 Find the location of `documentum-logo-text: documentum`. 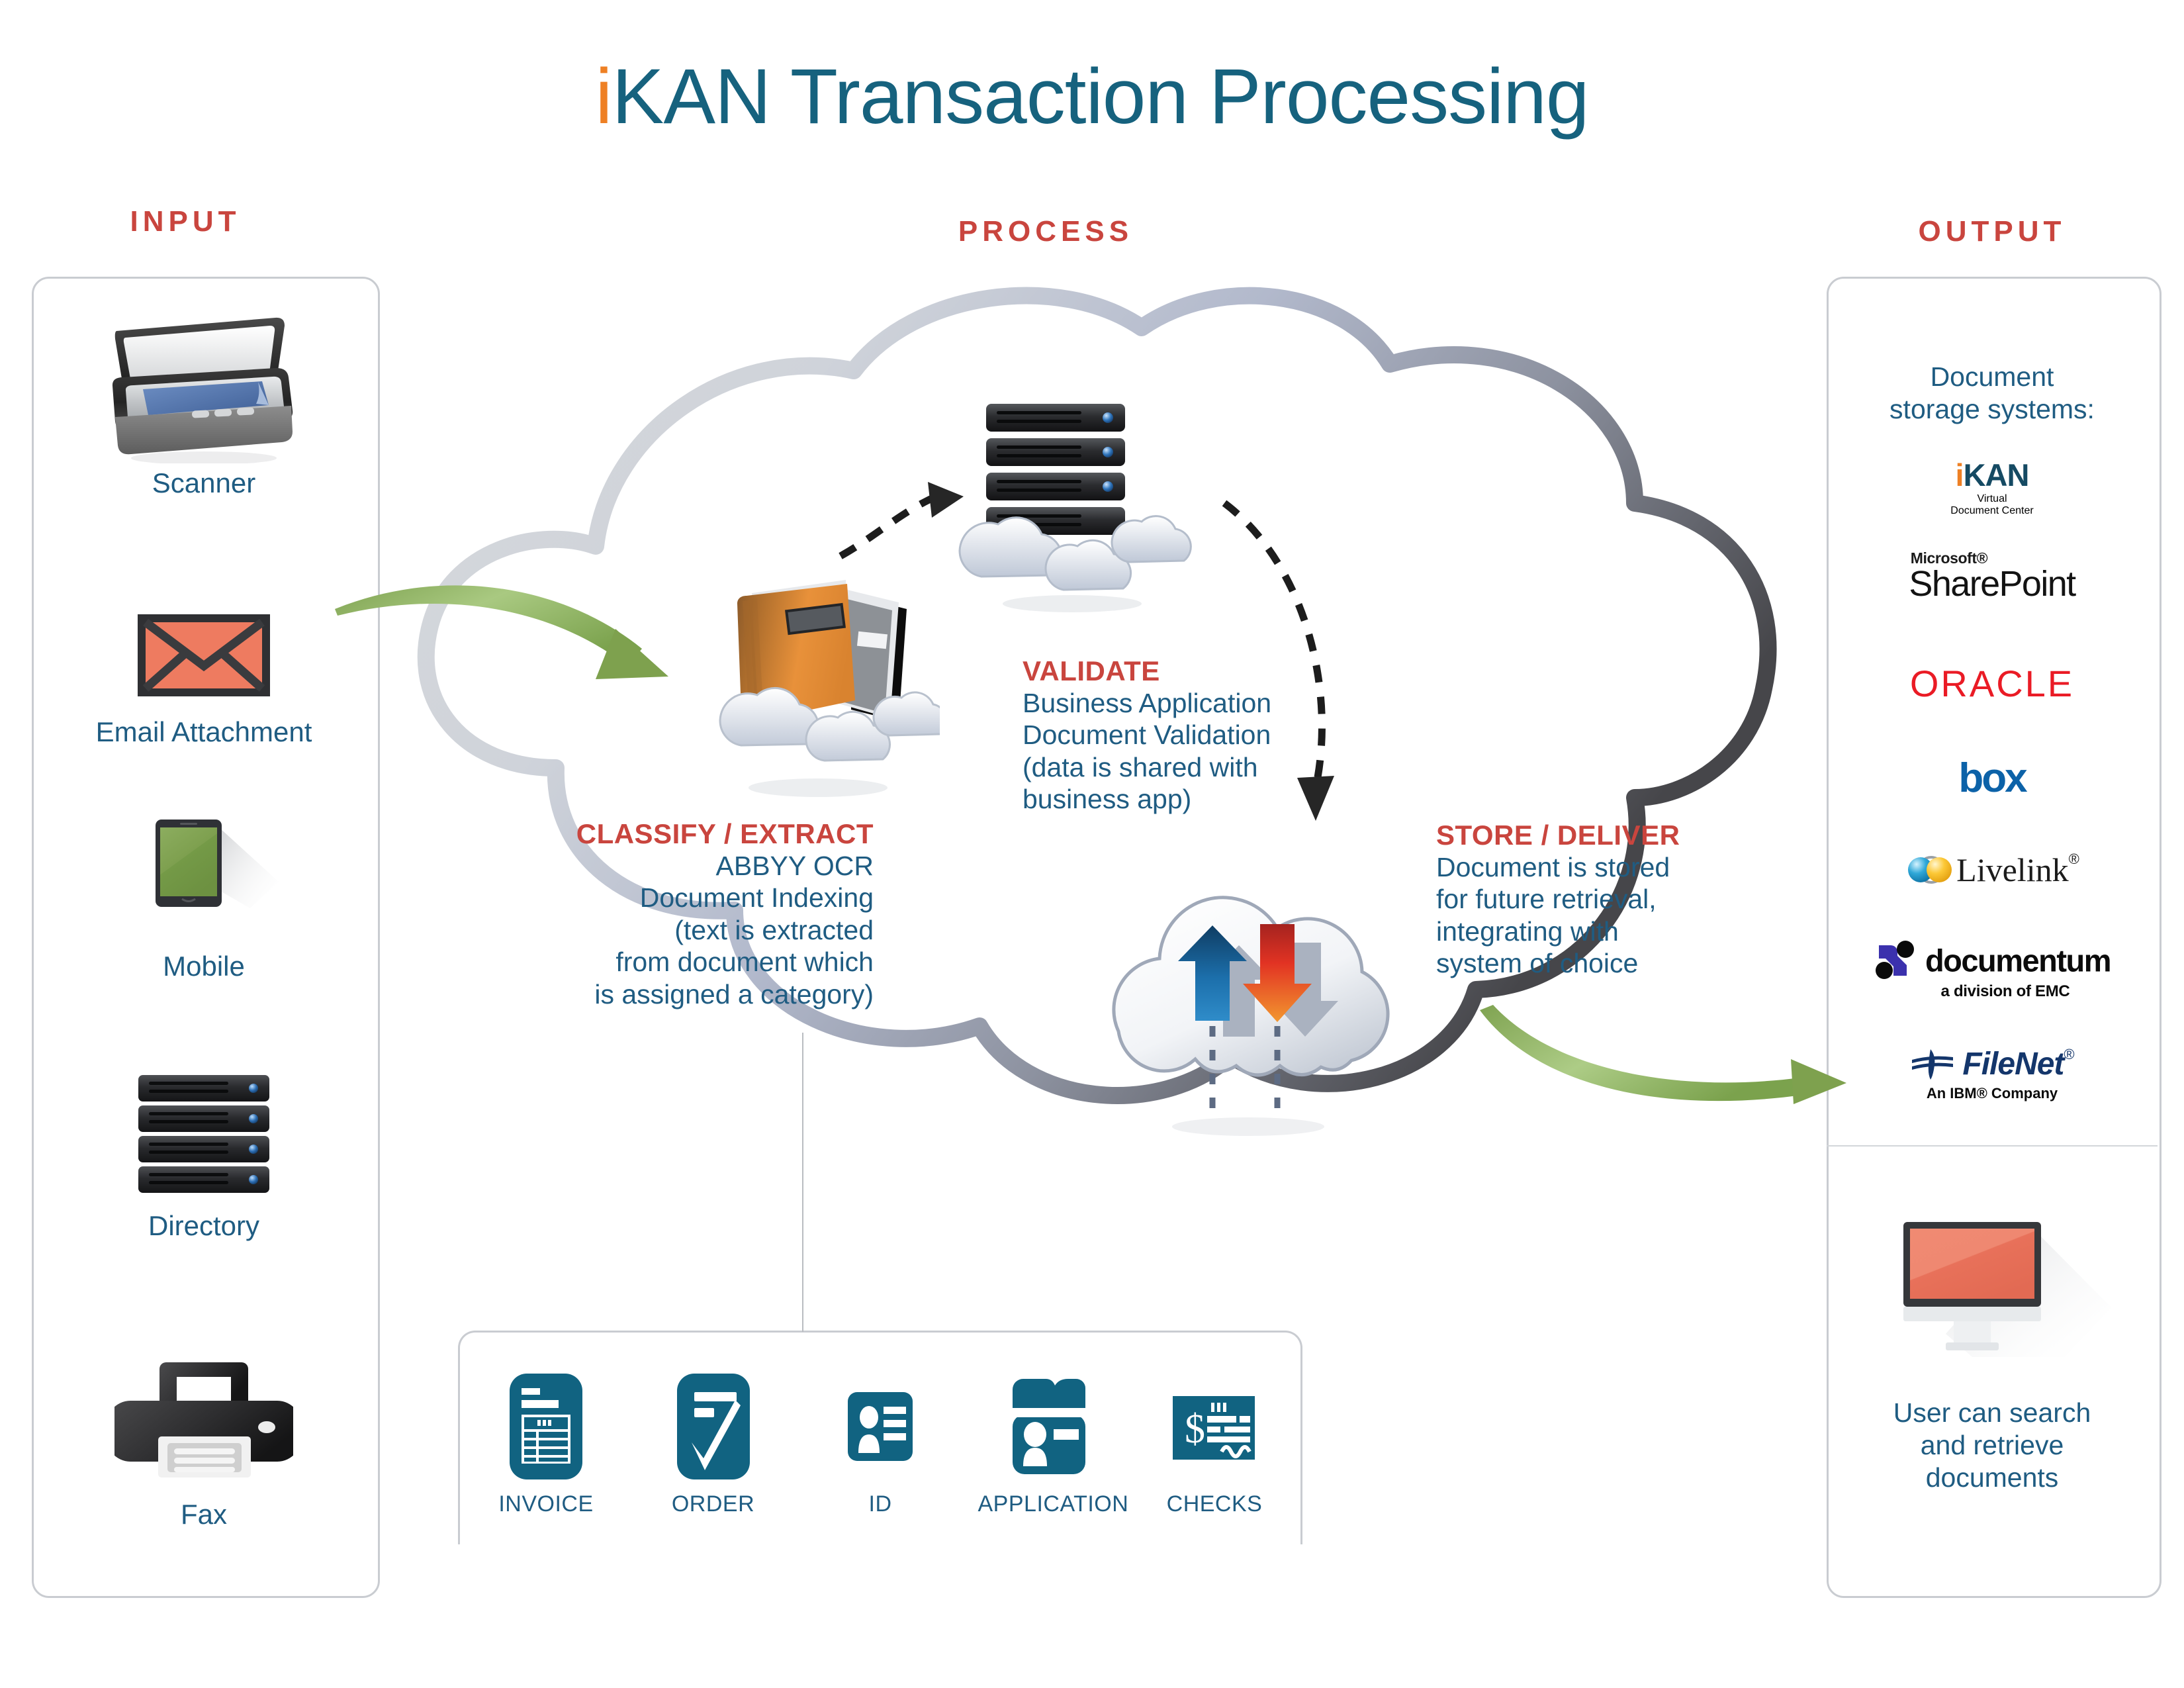

documentum-logo-text: documentum is located at coordinates (2019, 960).